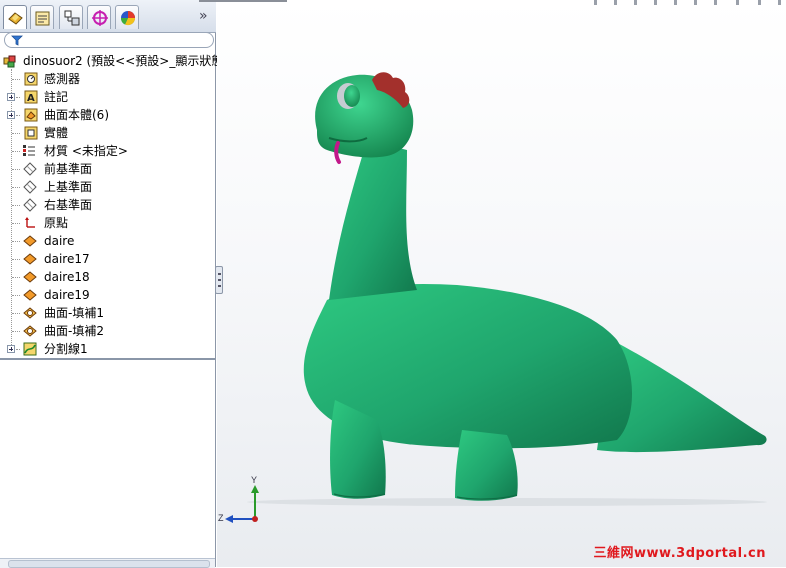  I want to click on display-manager-tab, so click(127, 17).